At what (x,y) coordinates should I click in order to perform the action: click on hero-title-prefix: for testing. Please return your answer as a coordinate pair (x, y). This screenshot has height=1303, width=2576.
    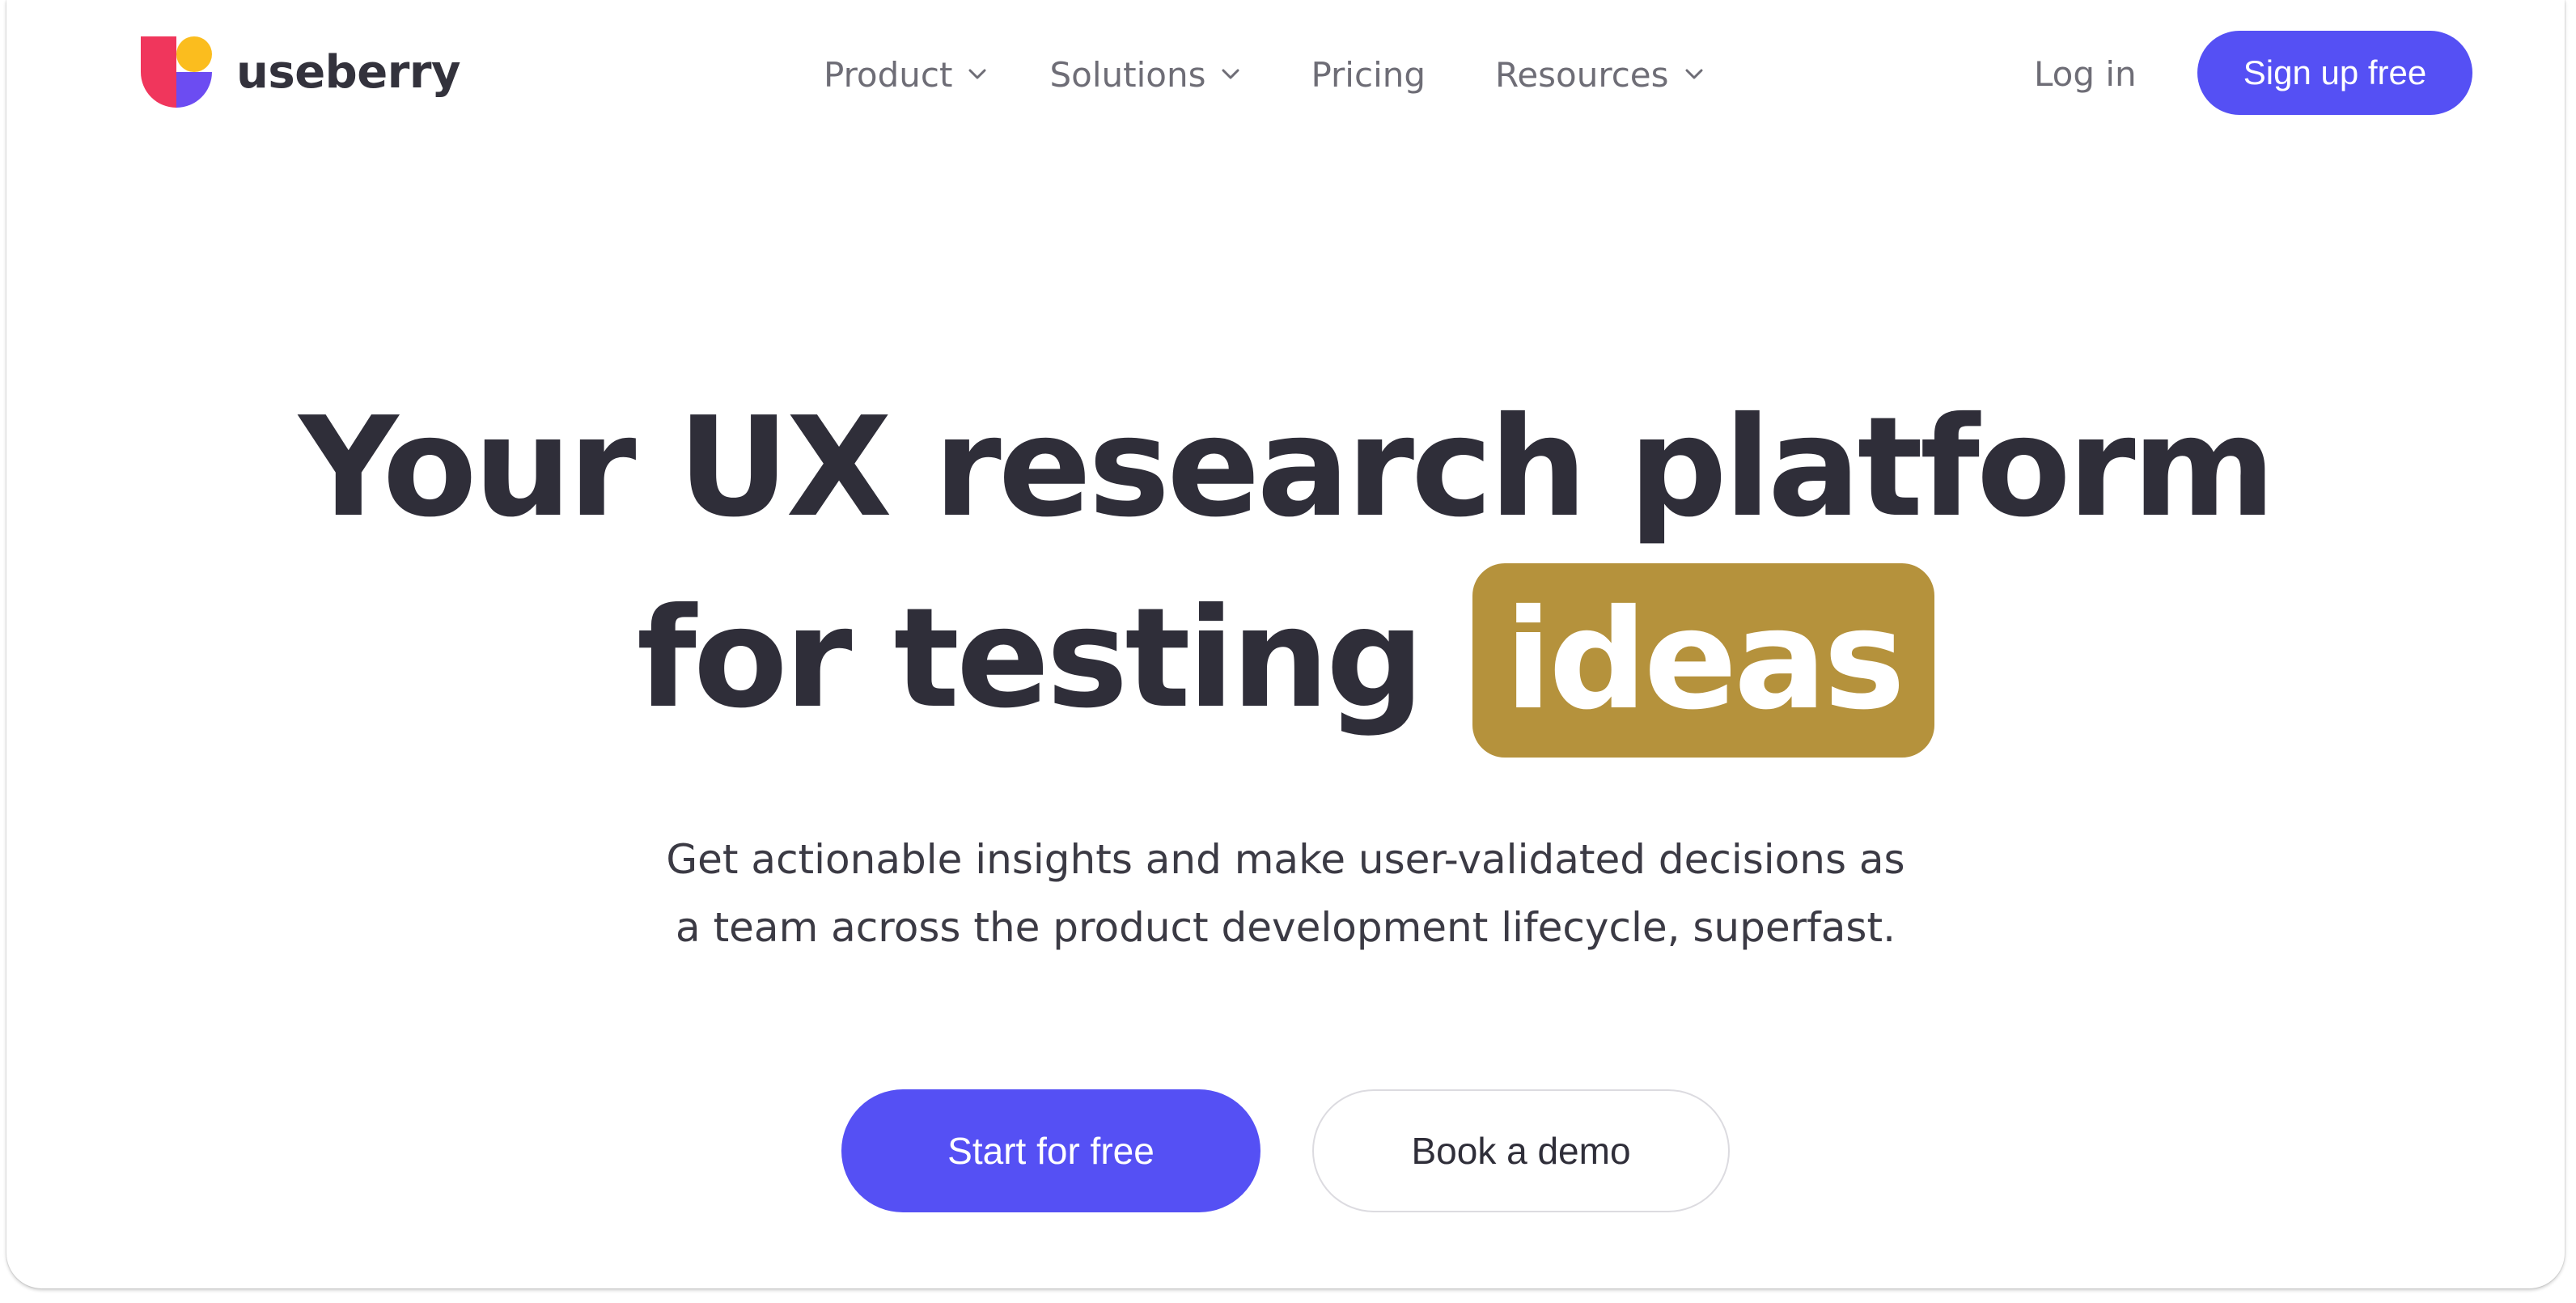
    Looking at the image, I should click on (1030, 659).